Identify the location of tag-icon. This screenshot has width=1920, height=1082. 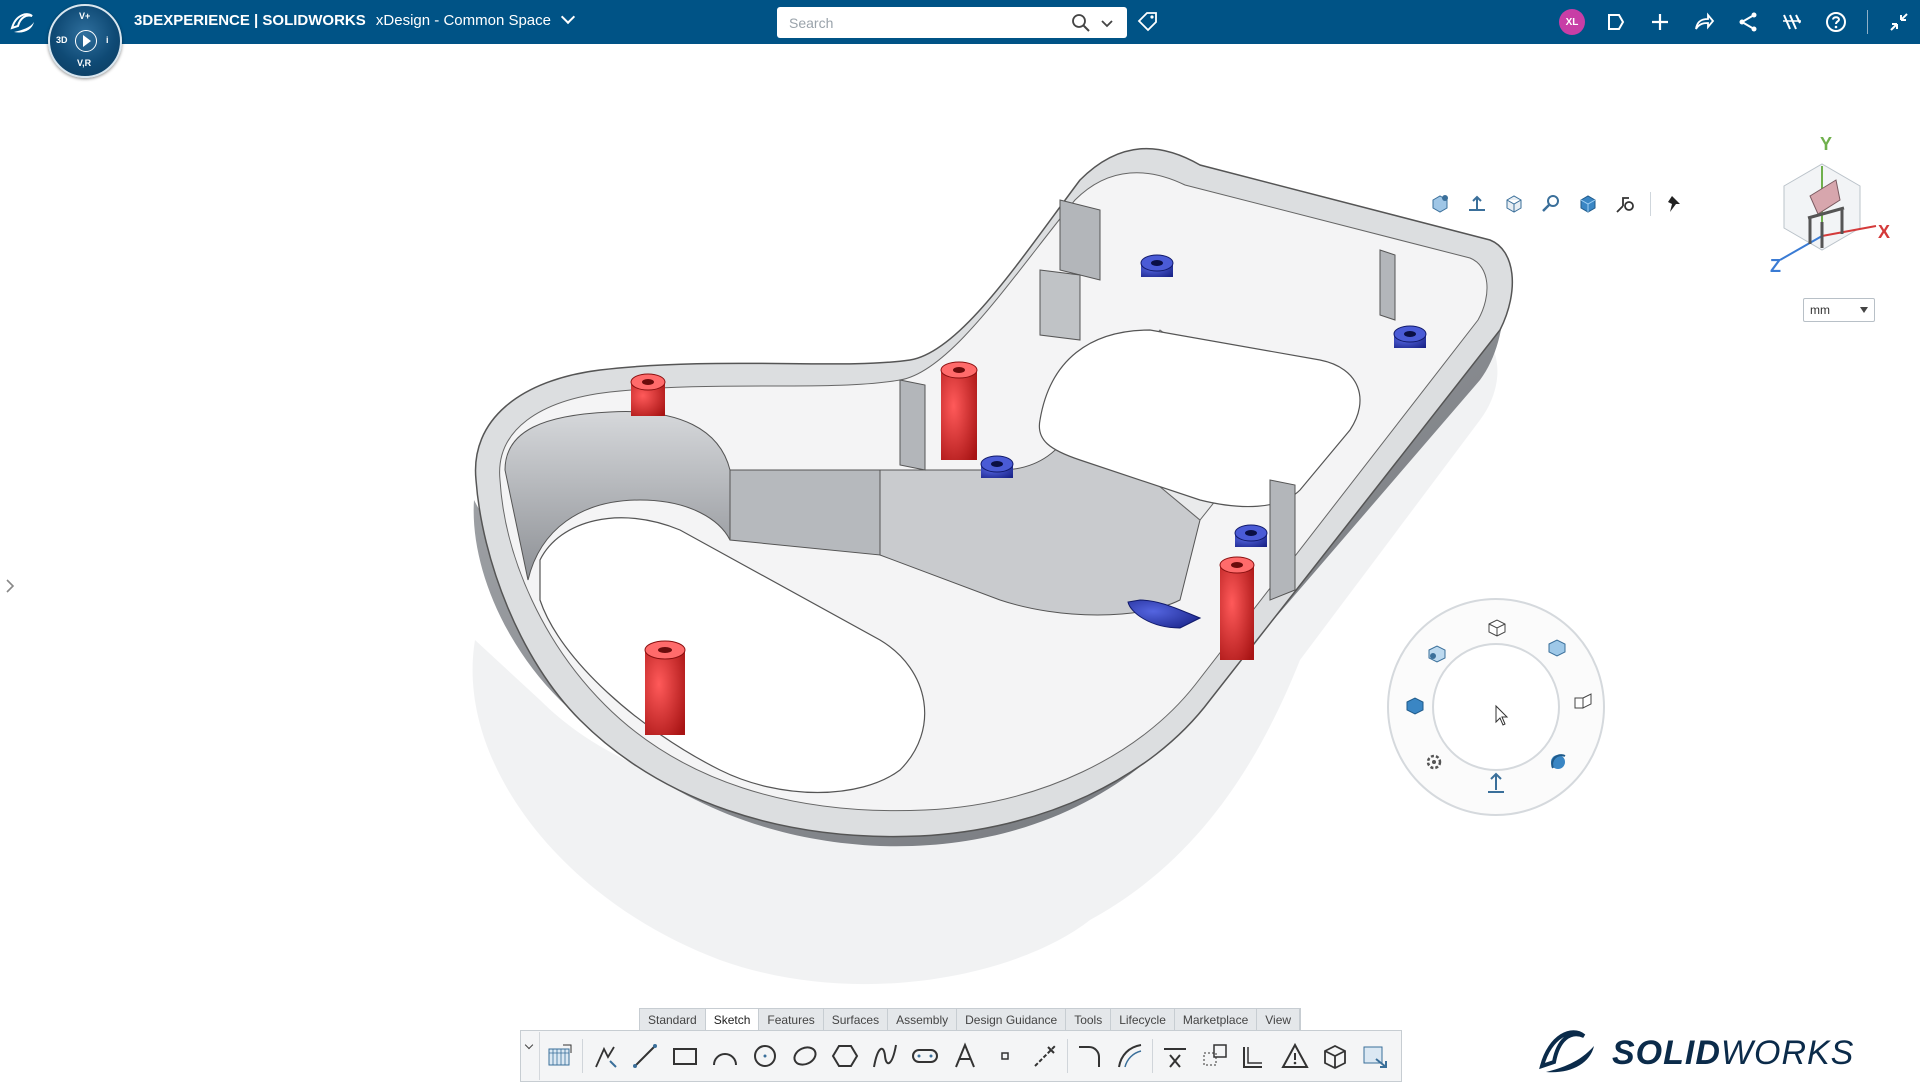
(1148, 22).